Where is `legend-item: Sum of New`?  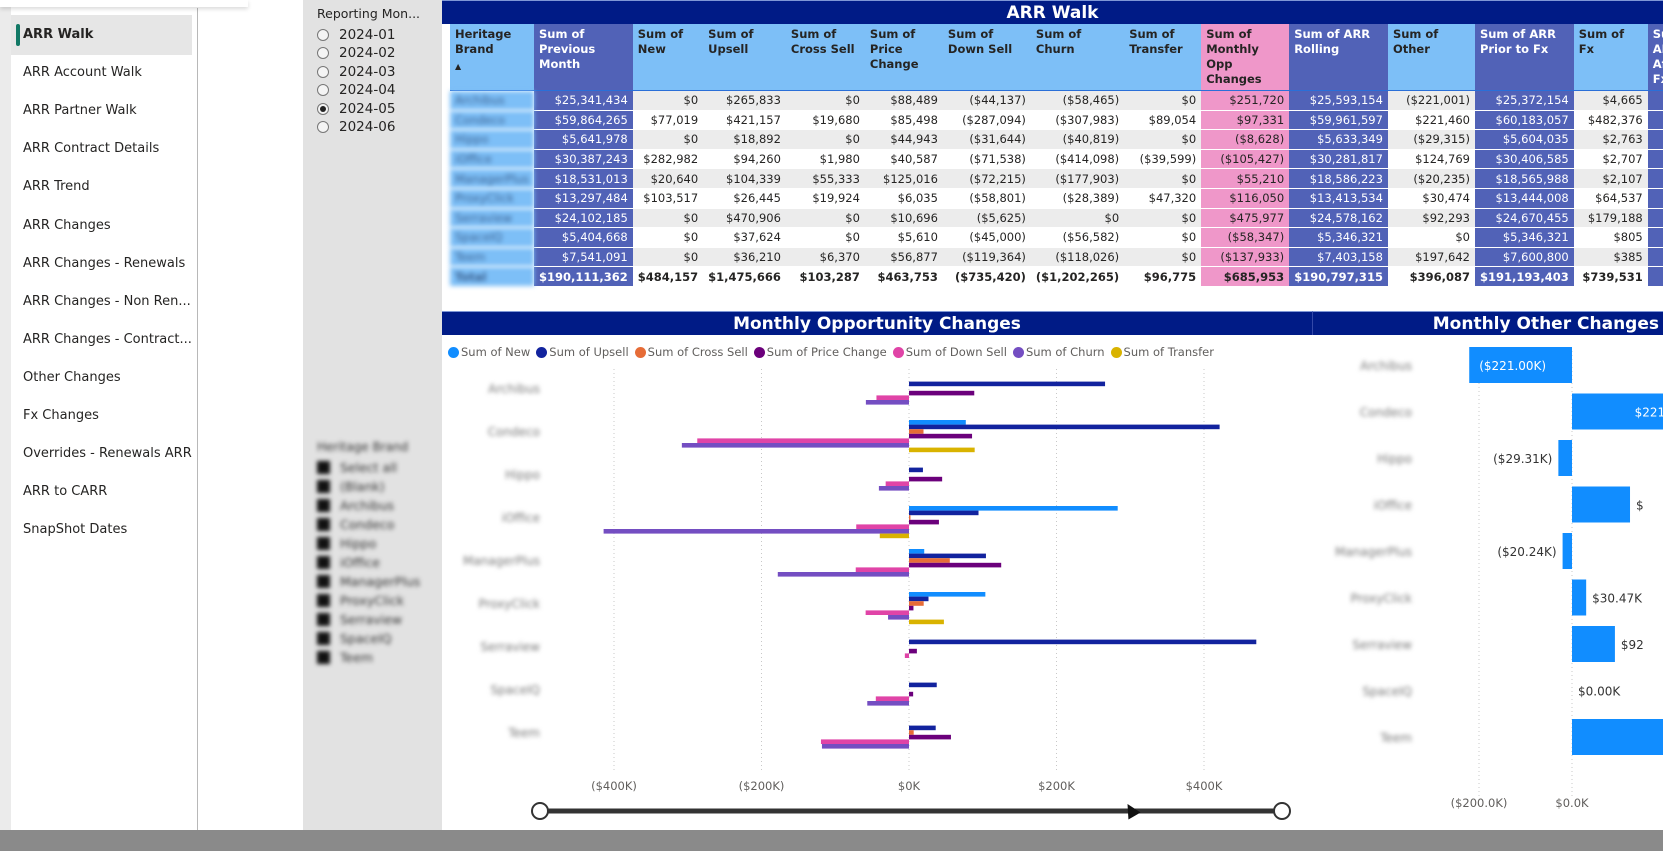
legend-item: Sum of New is located at coordinates (489, 352).